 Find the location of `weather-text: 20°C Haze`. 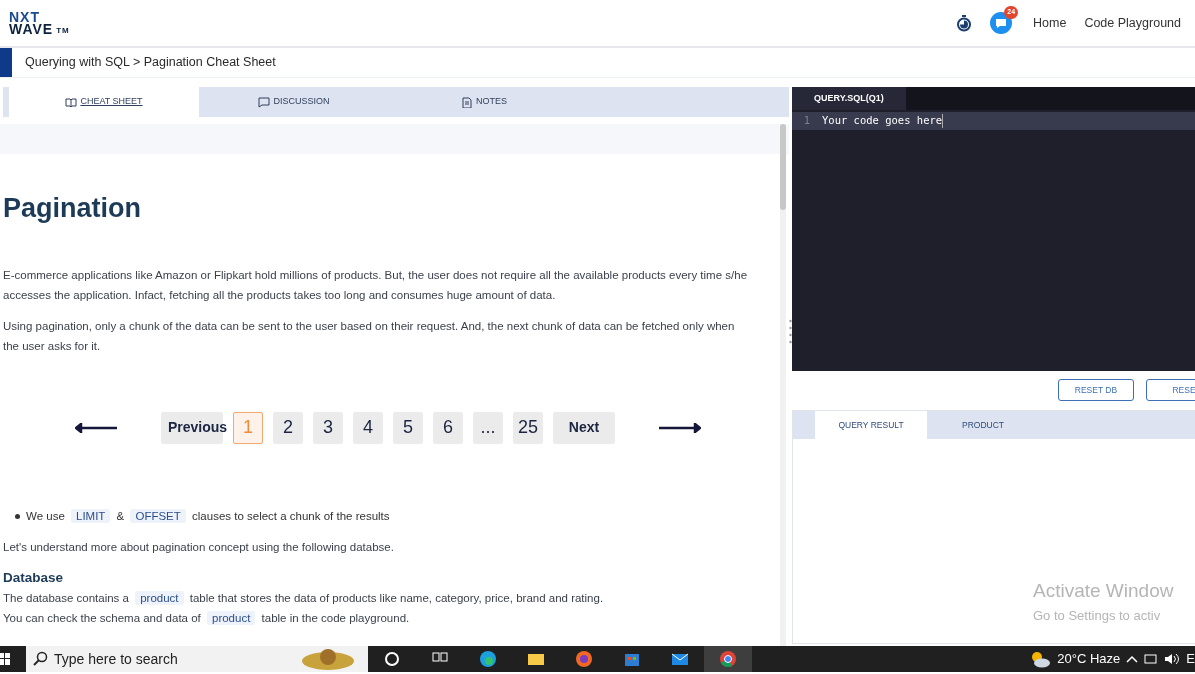

weather-text: 20°C Haze is located at coordinates (1089, 659).